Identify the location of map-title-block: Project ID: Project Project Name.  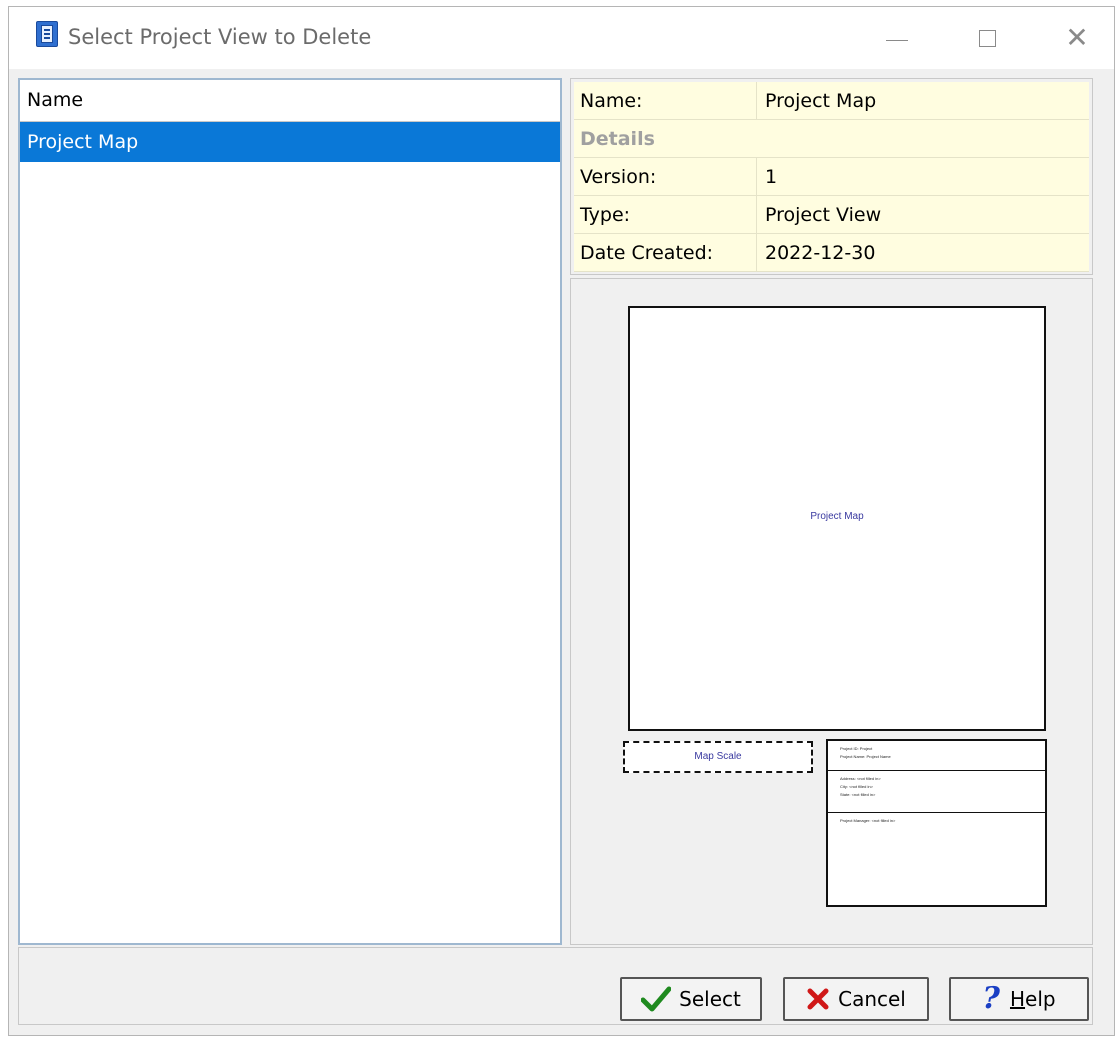
(936, 823).